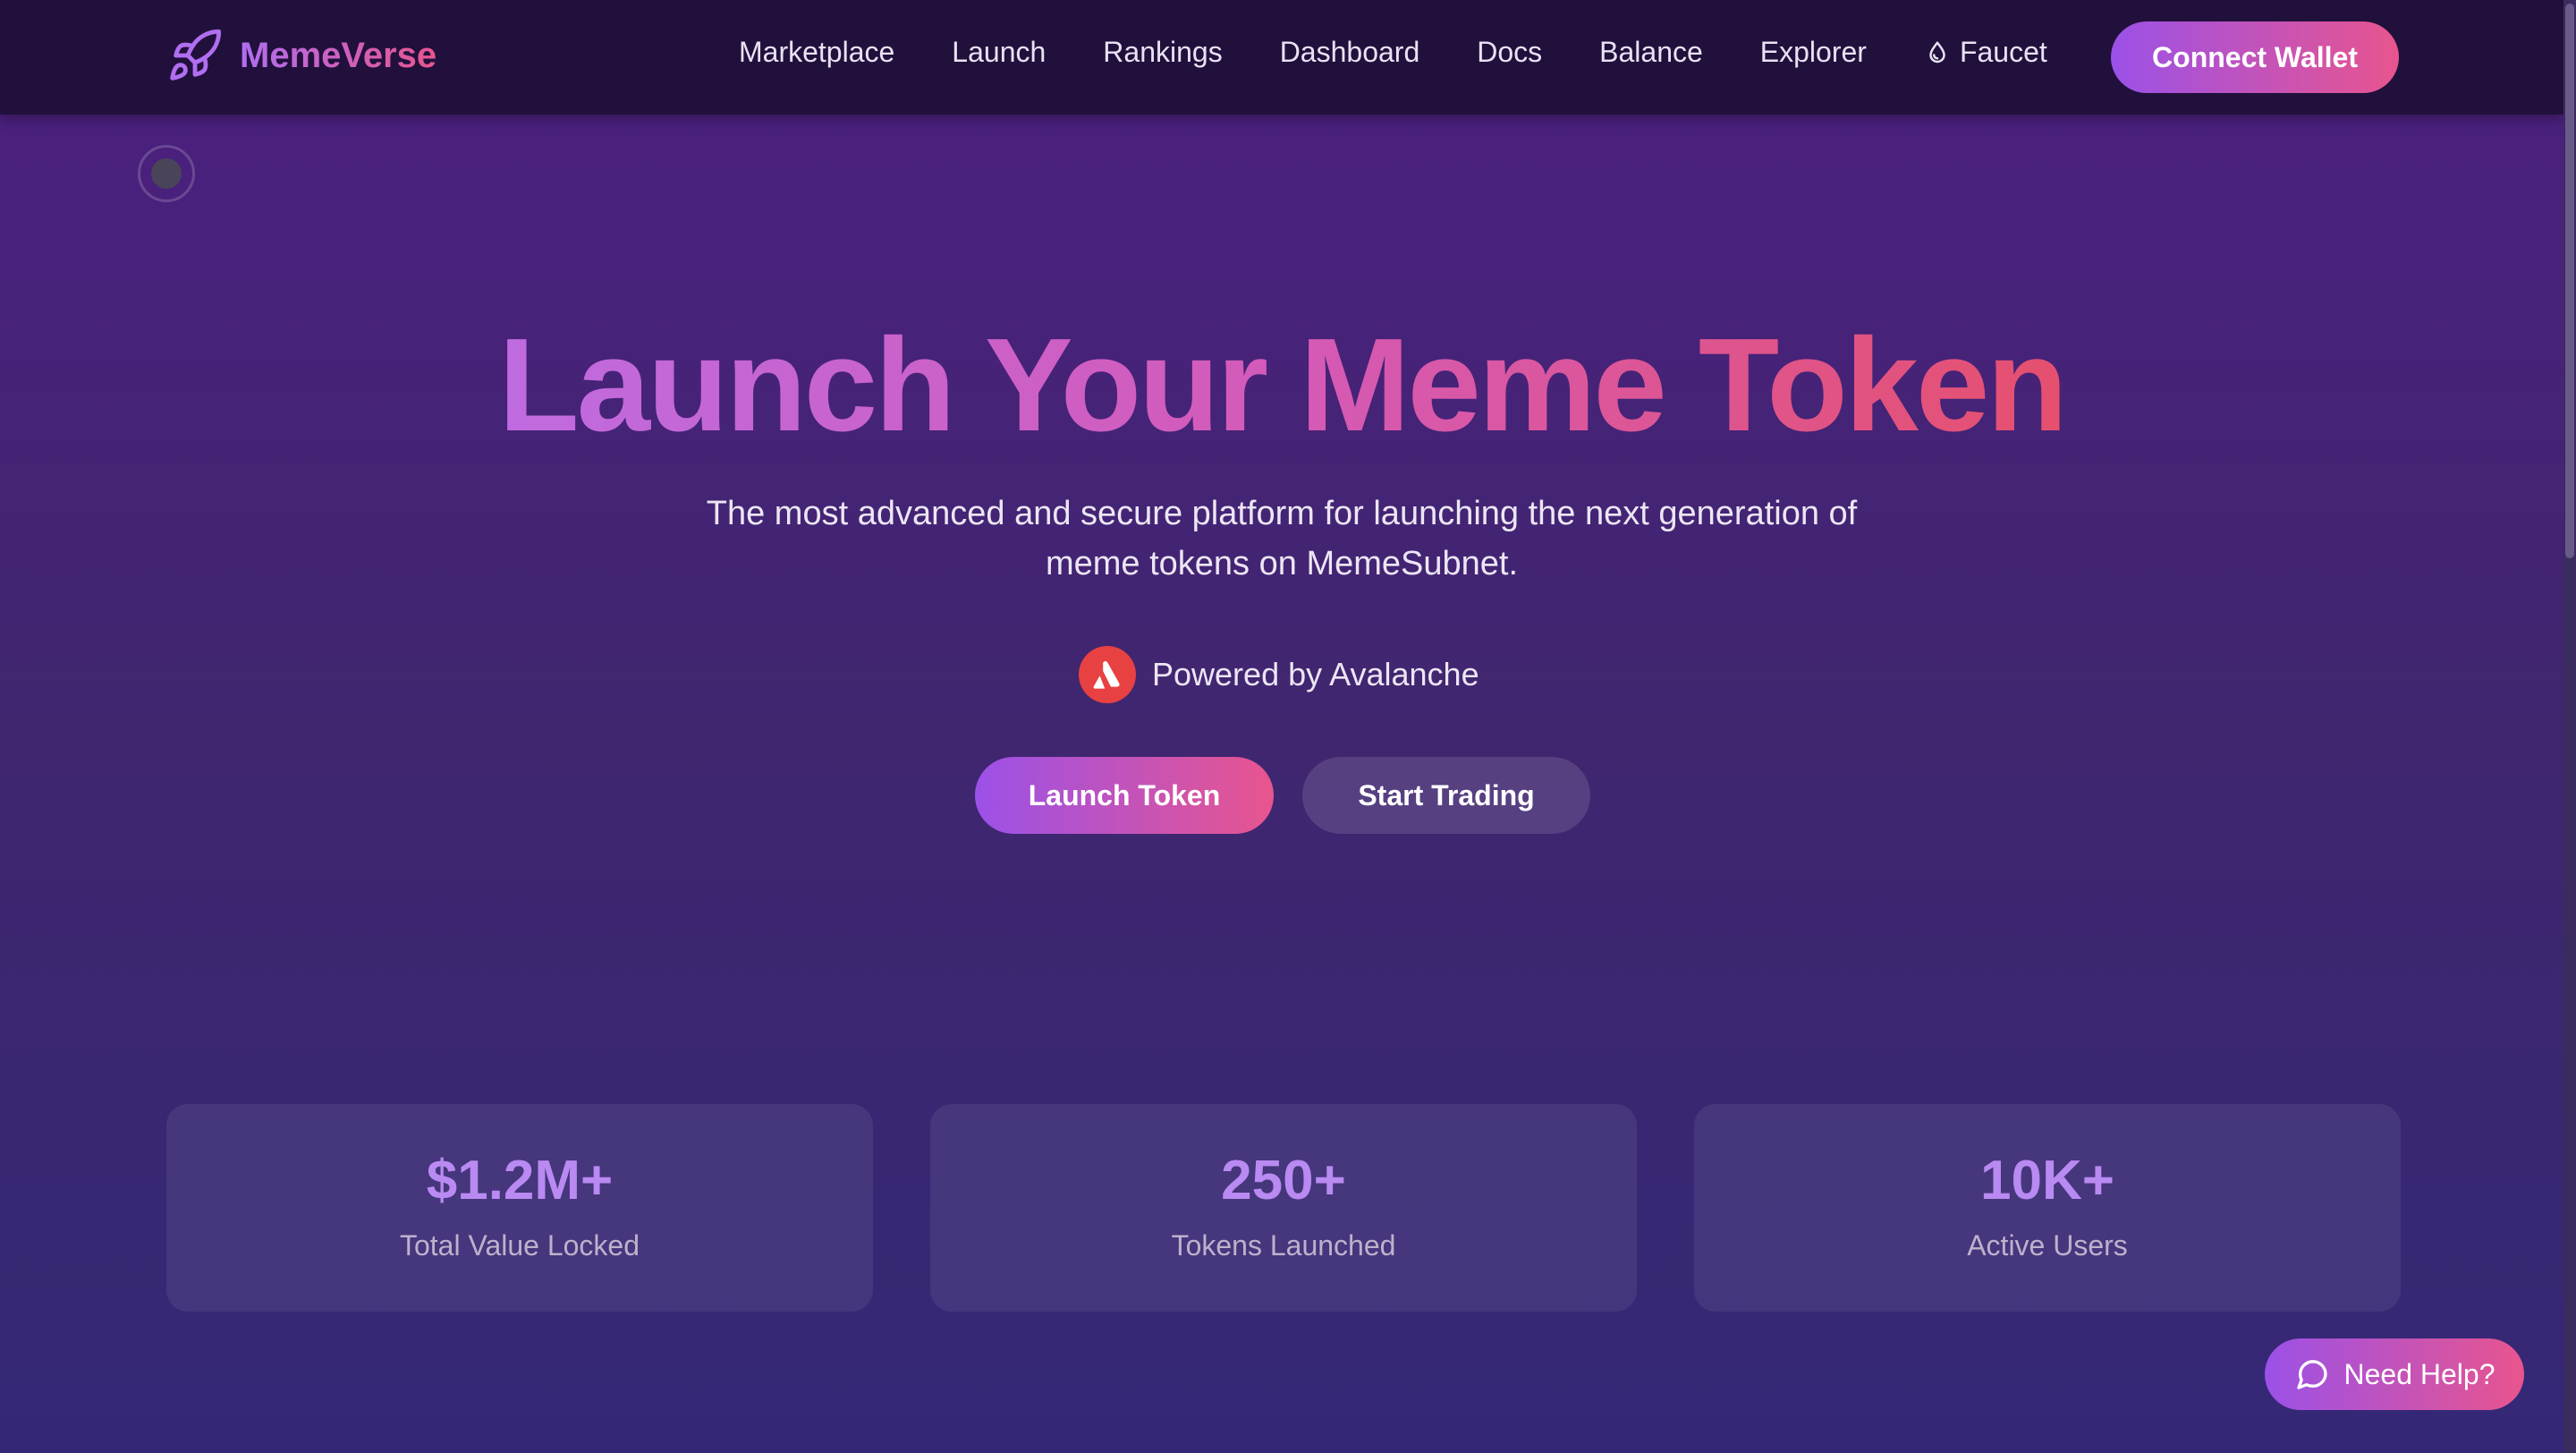 The image size is (2576, 1453). Describe the element at coordinates (1509, 52) in the screenshot. I see `nav-docs: Docs` at that location.